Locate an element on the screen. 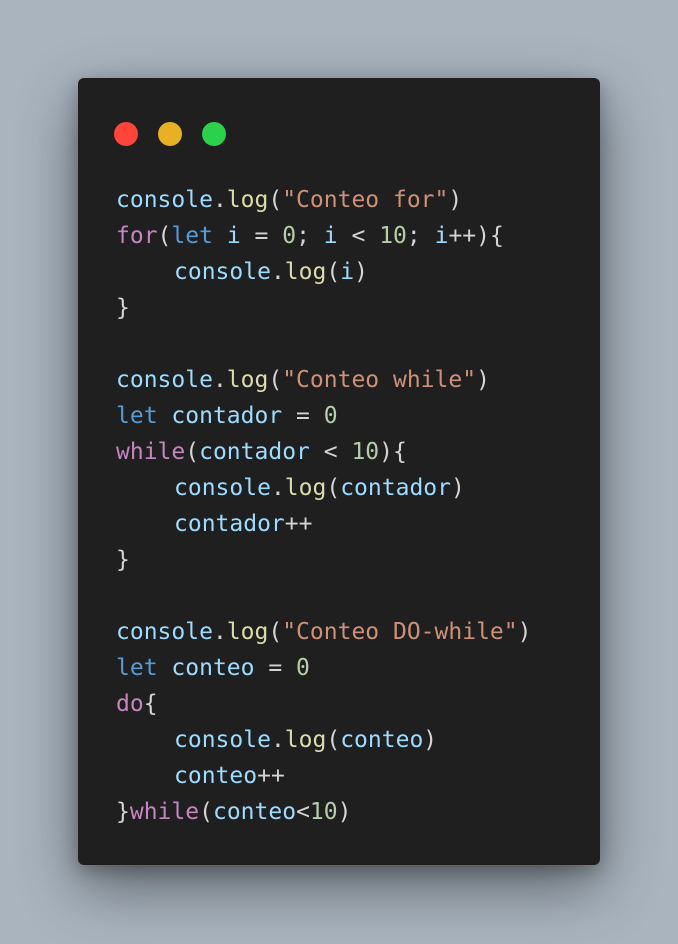  code-line-17: conteo++ is located at coordinates (229, 776).